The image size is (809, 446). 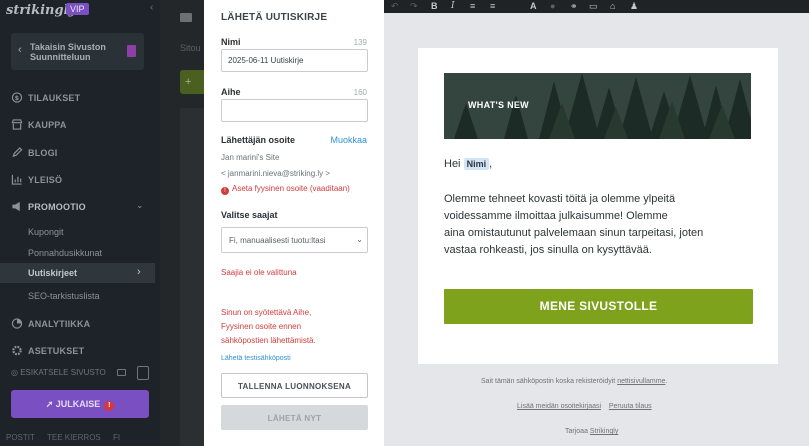 What do you see at coordinates (74, 437) in the screenshot?
I see `tour-link: TEE KIERROS` at bounding box center [74, 437].